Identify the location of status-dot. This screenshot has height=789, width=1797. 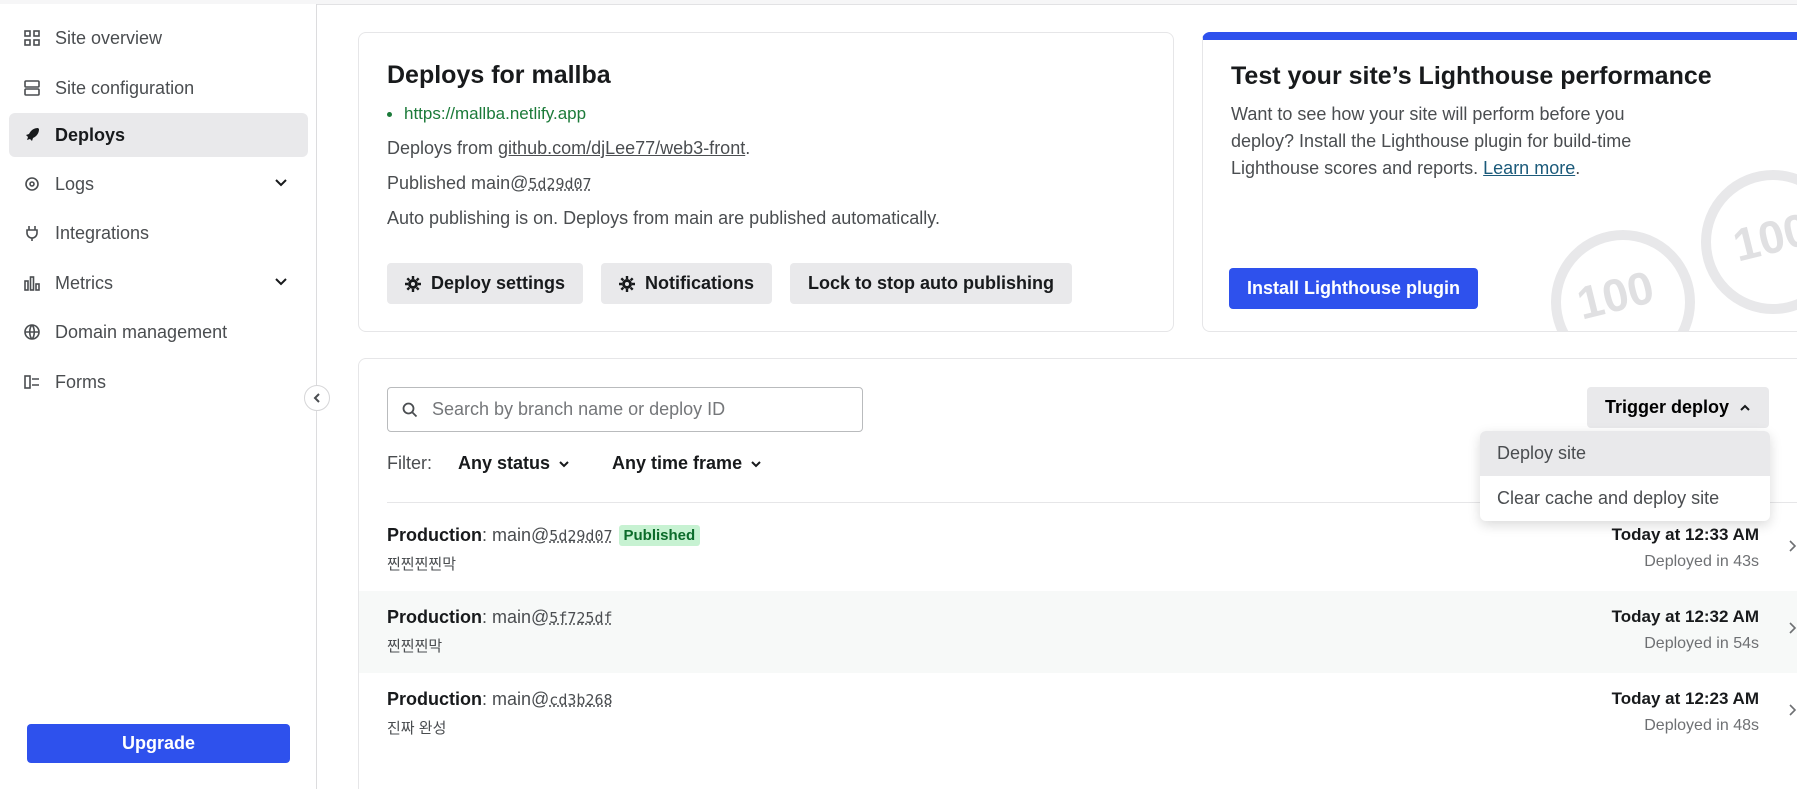
(389, 114).